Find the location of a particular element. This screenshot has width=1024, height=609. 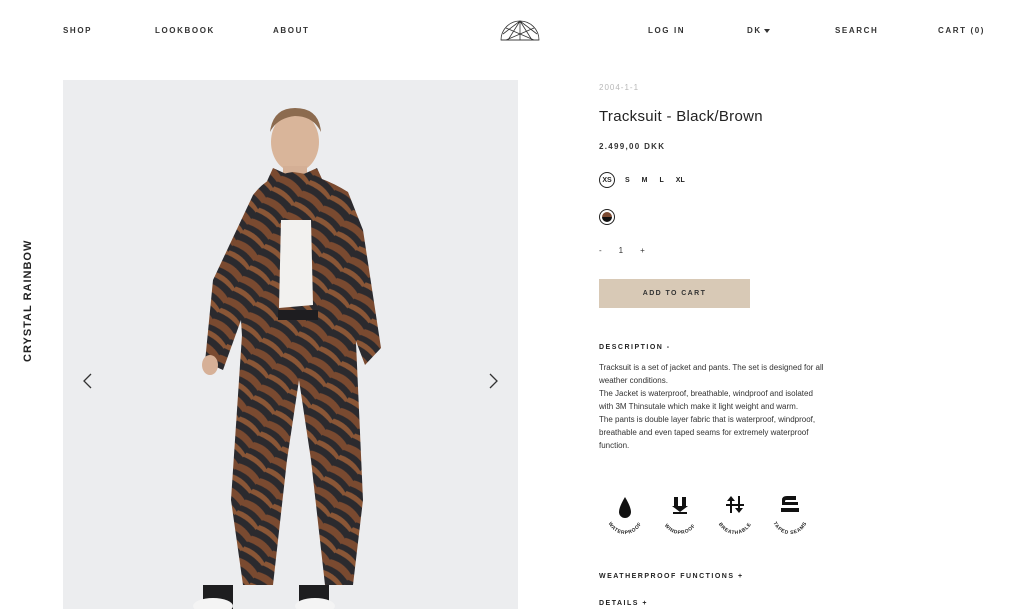

currency-label: DK is located at coordinates (754, 30).